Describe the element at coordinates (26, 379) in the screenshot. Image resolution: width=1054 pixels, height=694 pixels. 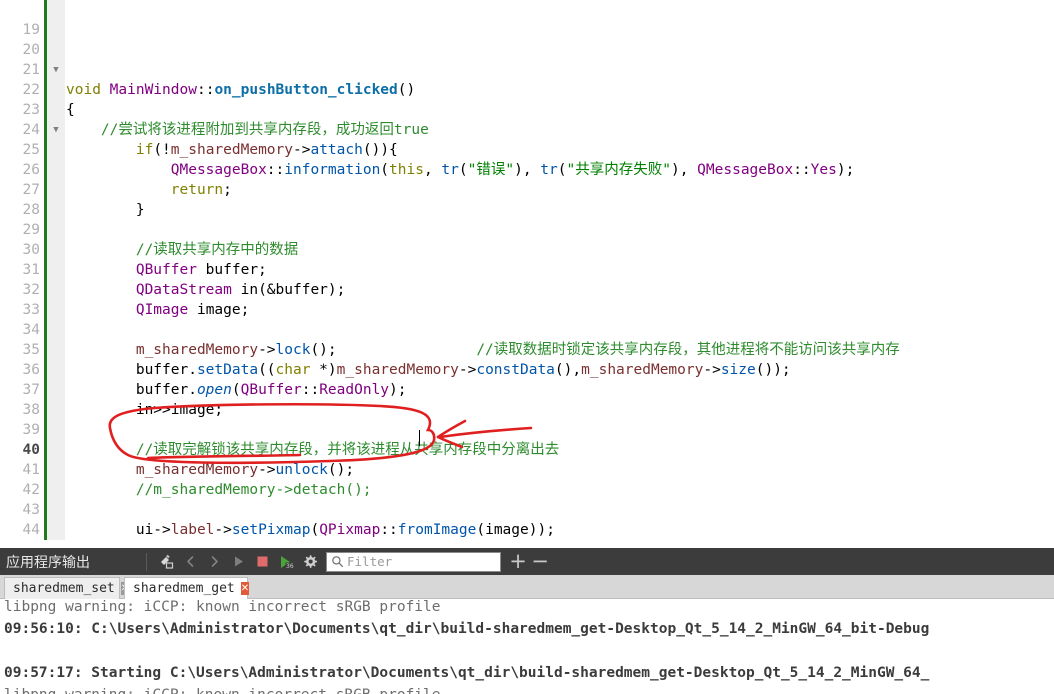
I see `code-line: 37` at that location.